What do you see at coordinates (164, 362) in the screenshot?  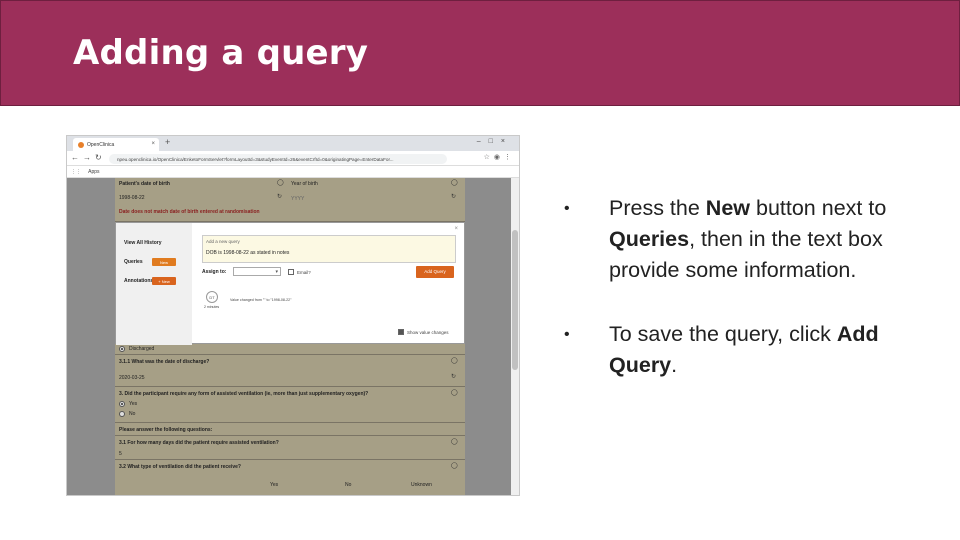 I see `discharge-date-question: 3.1.1 What was the date of discharge?` at bounding box center [164, 362].